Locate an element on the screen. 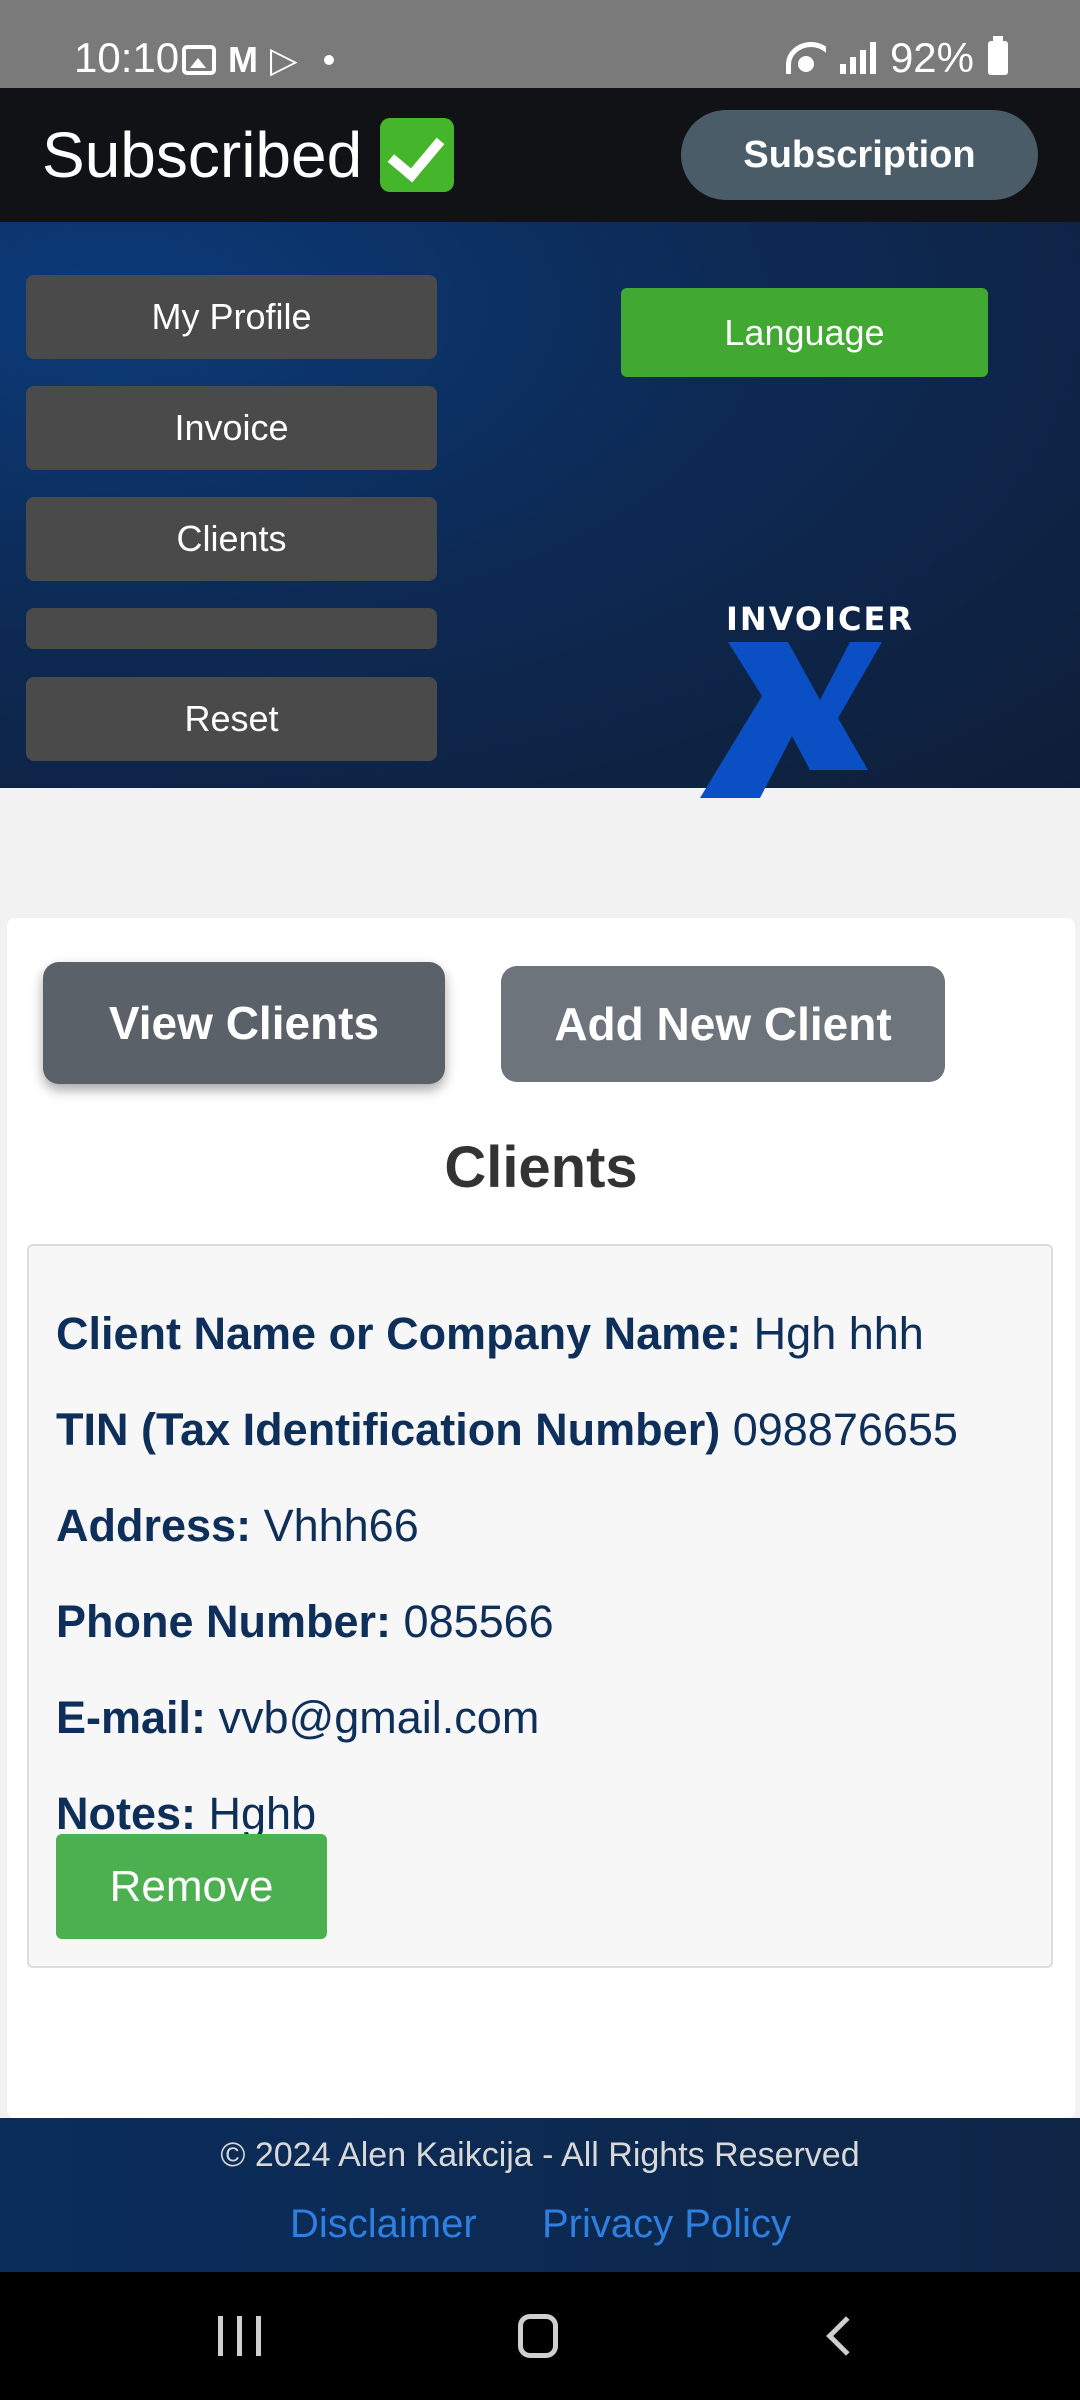  navigation-bar is located at coordinates (540, 2336).